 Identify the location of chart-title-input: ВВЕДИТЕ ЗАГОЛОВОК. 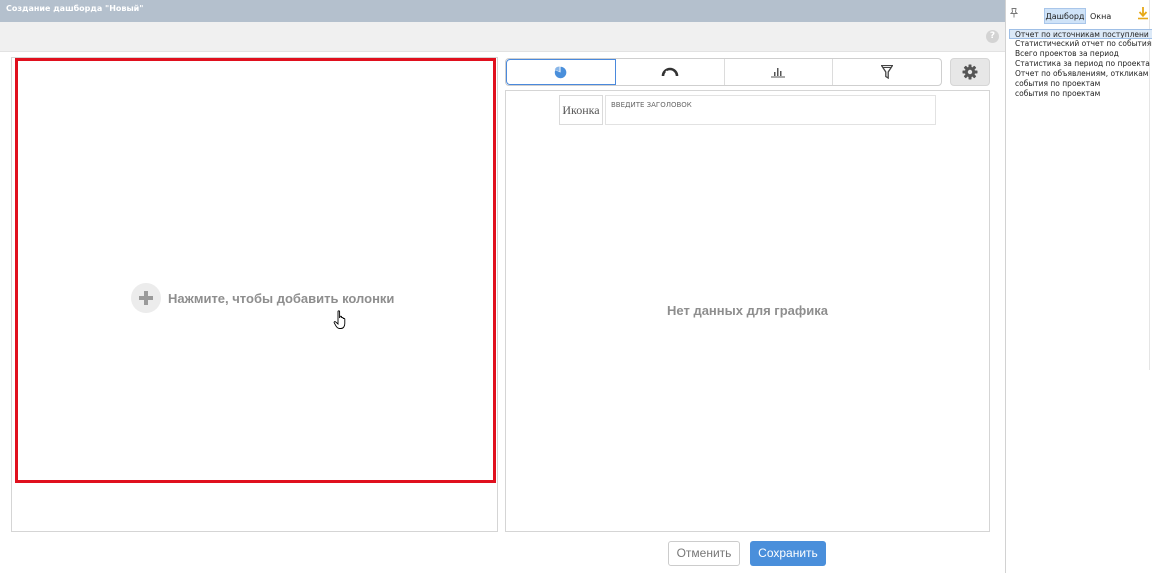
(770, 110).